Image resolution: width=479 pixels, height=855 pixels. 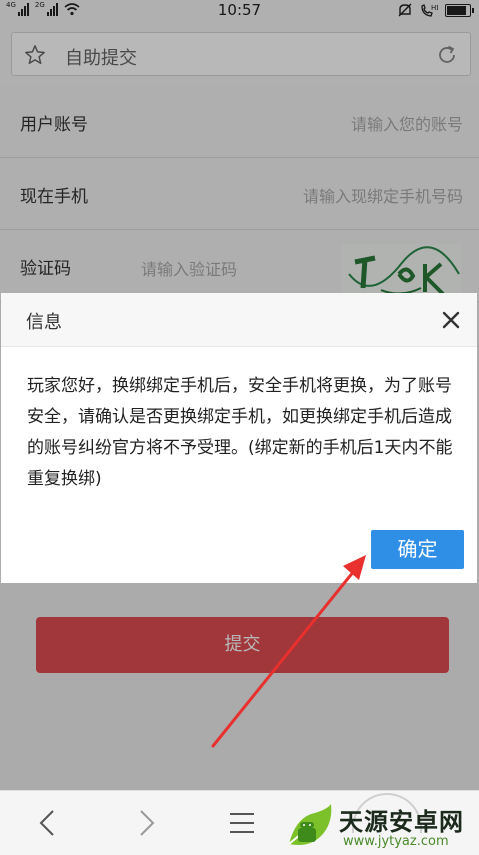 I want to click on site-watermark: 天源安卓网 www.jytyaz.com, so click(x=381, y=826).